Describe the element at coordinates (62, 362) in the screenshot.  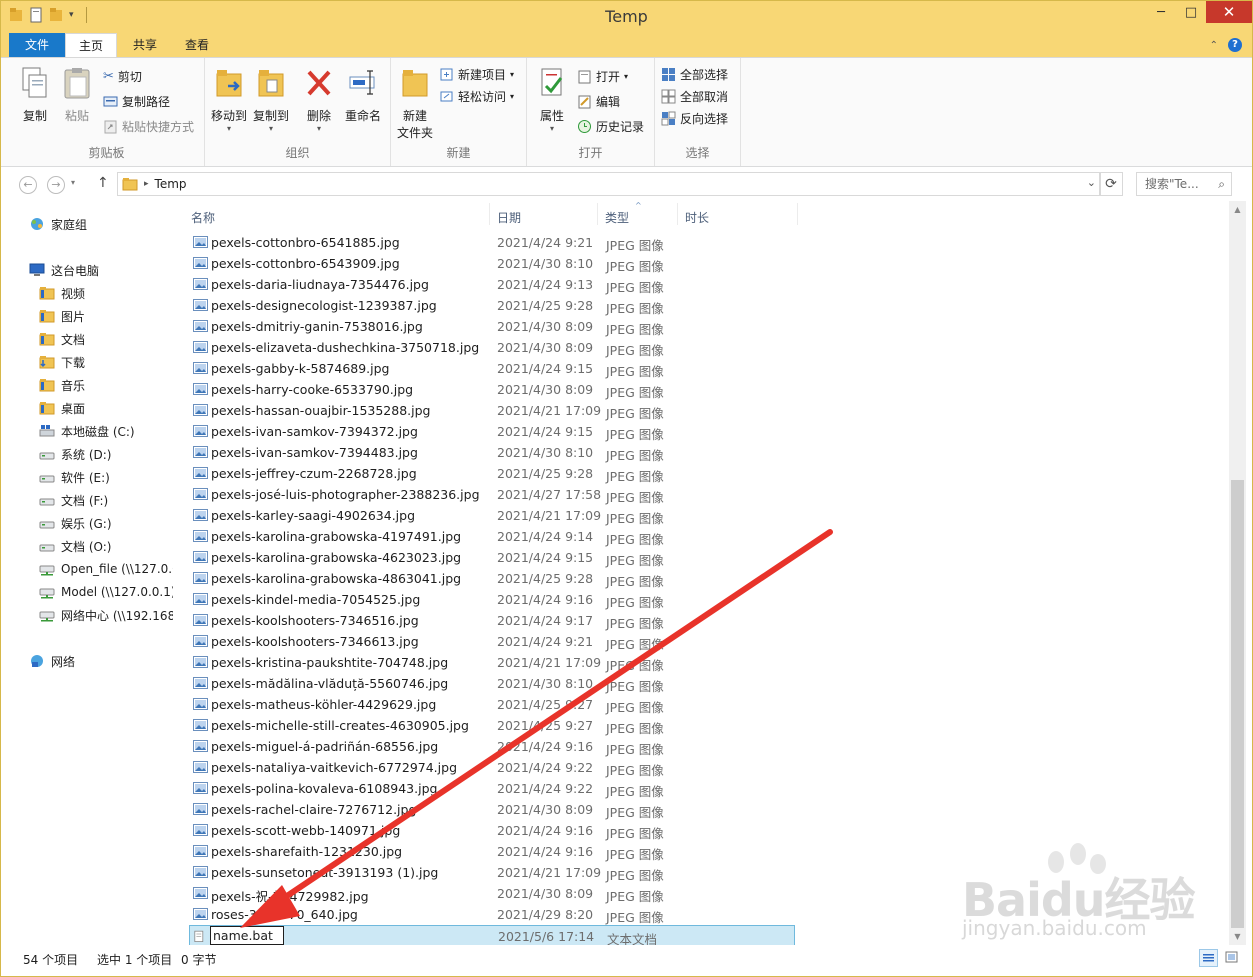
I see `nav-item: 下载` at that location.